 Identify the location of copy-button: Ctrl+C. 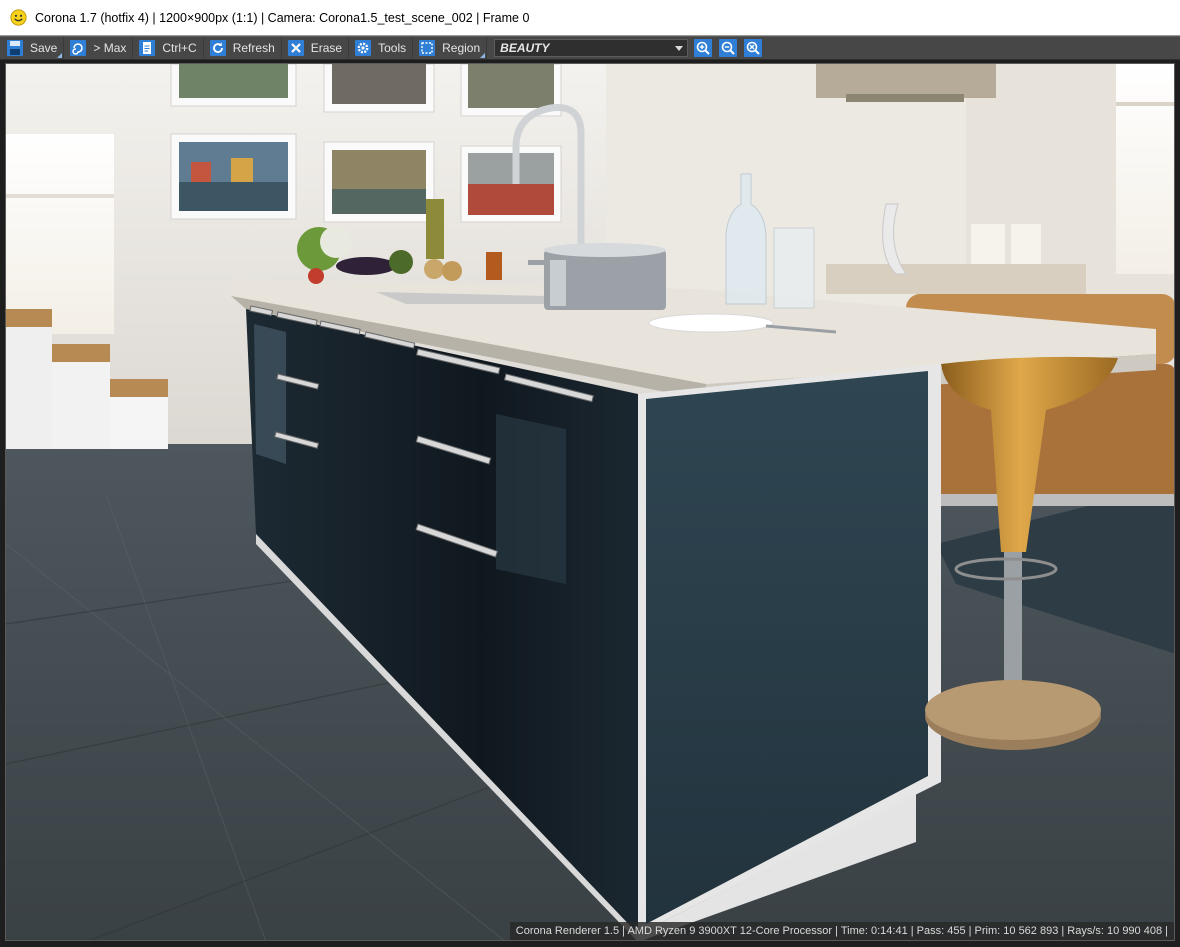
(170, 48).